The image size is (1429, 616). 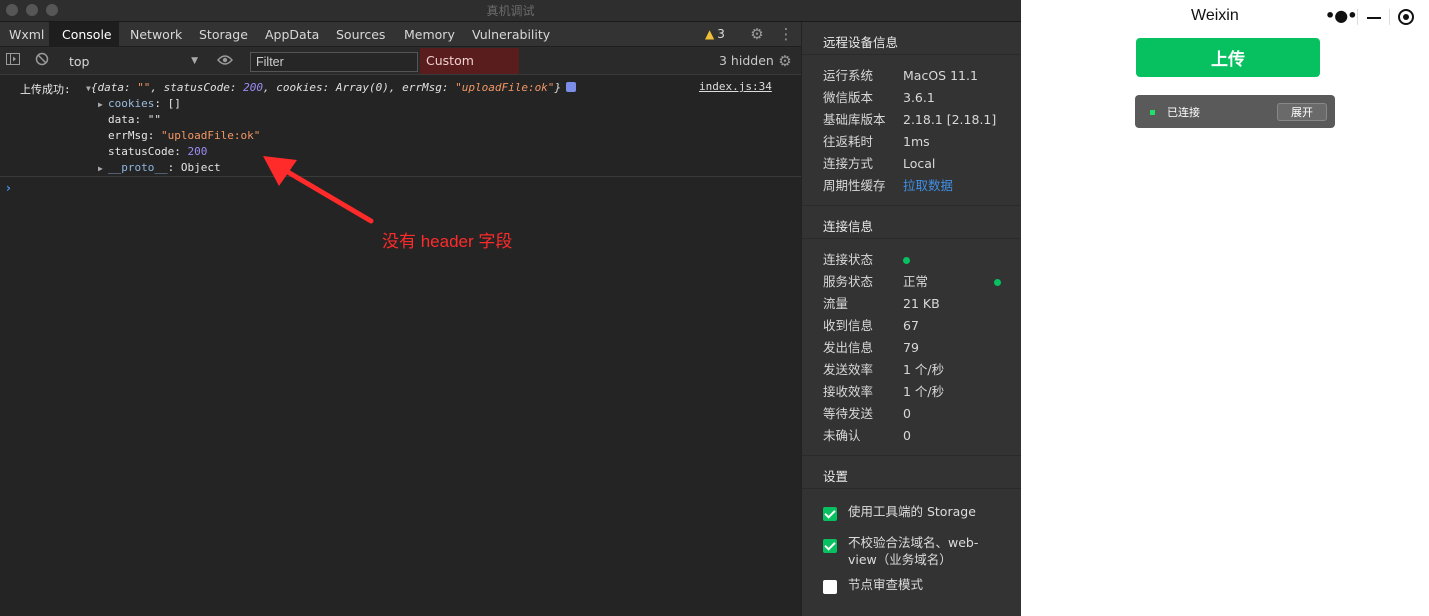 What do you see at coordinates (1228, 57) in the screenshot?
I see `upload-button: 上传` at bounding box center [1228, 57].